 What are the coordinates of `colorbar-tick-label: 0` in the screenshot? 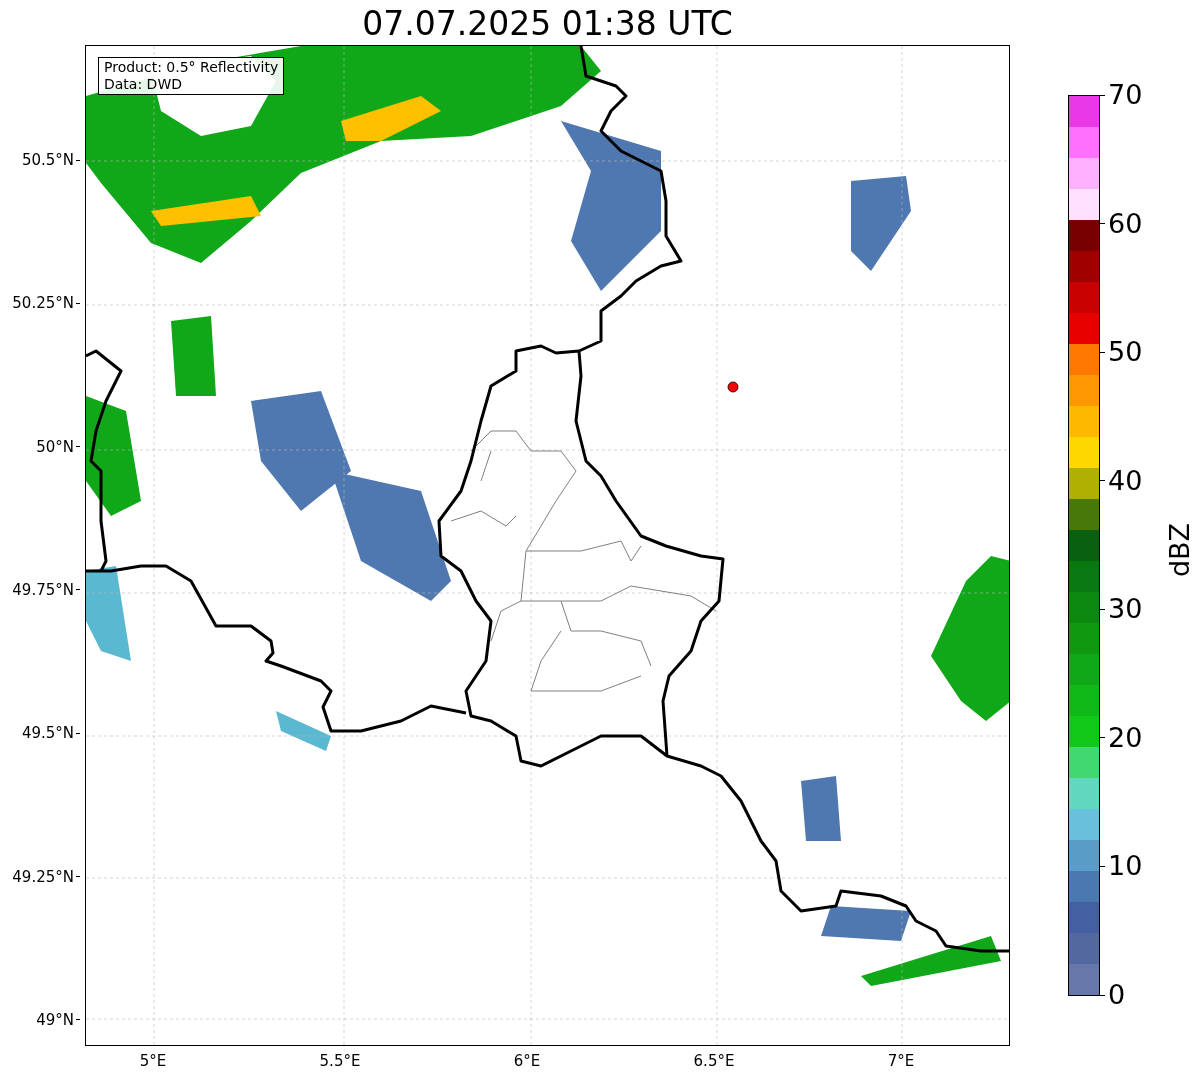 It's located at (1117, 995).